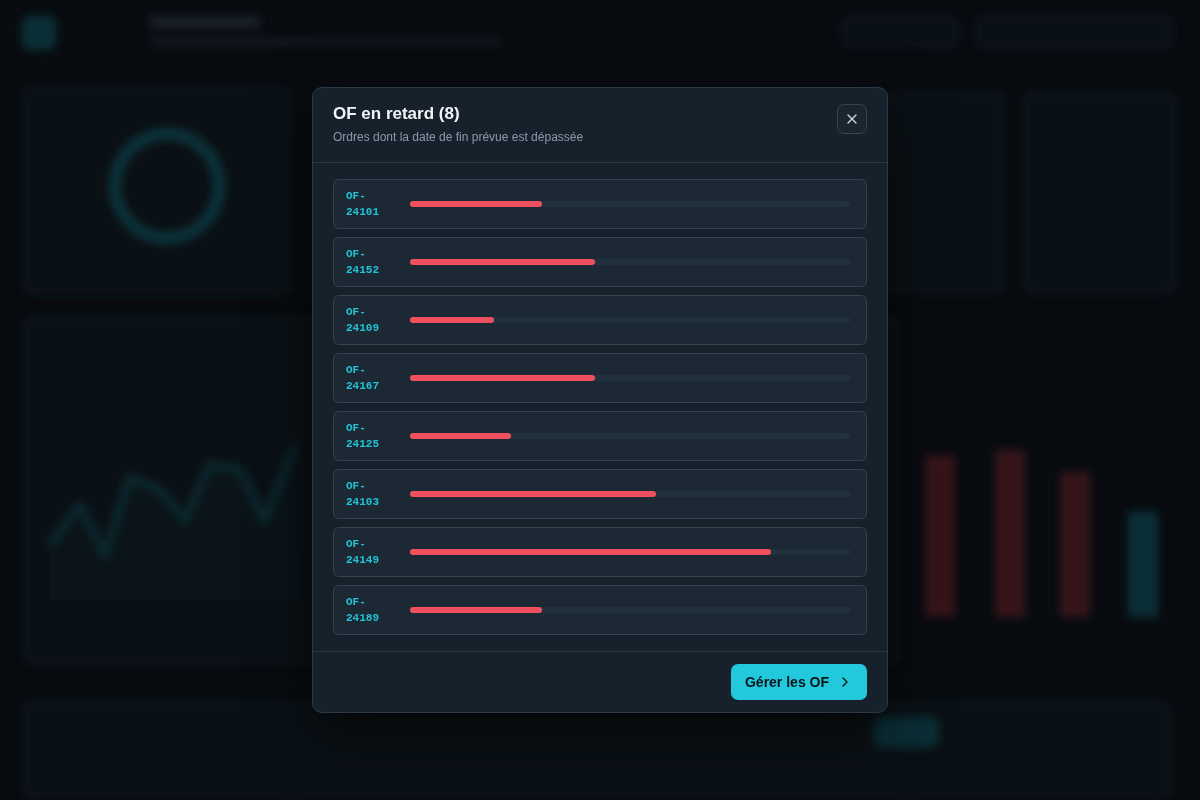  What do you see at coordinates (600, 204) in the screenshot?
I see `order-row: OF-24101` at bounding box center [600, 204].